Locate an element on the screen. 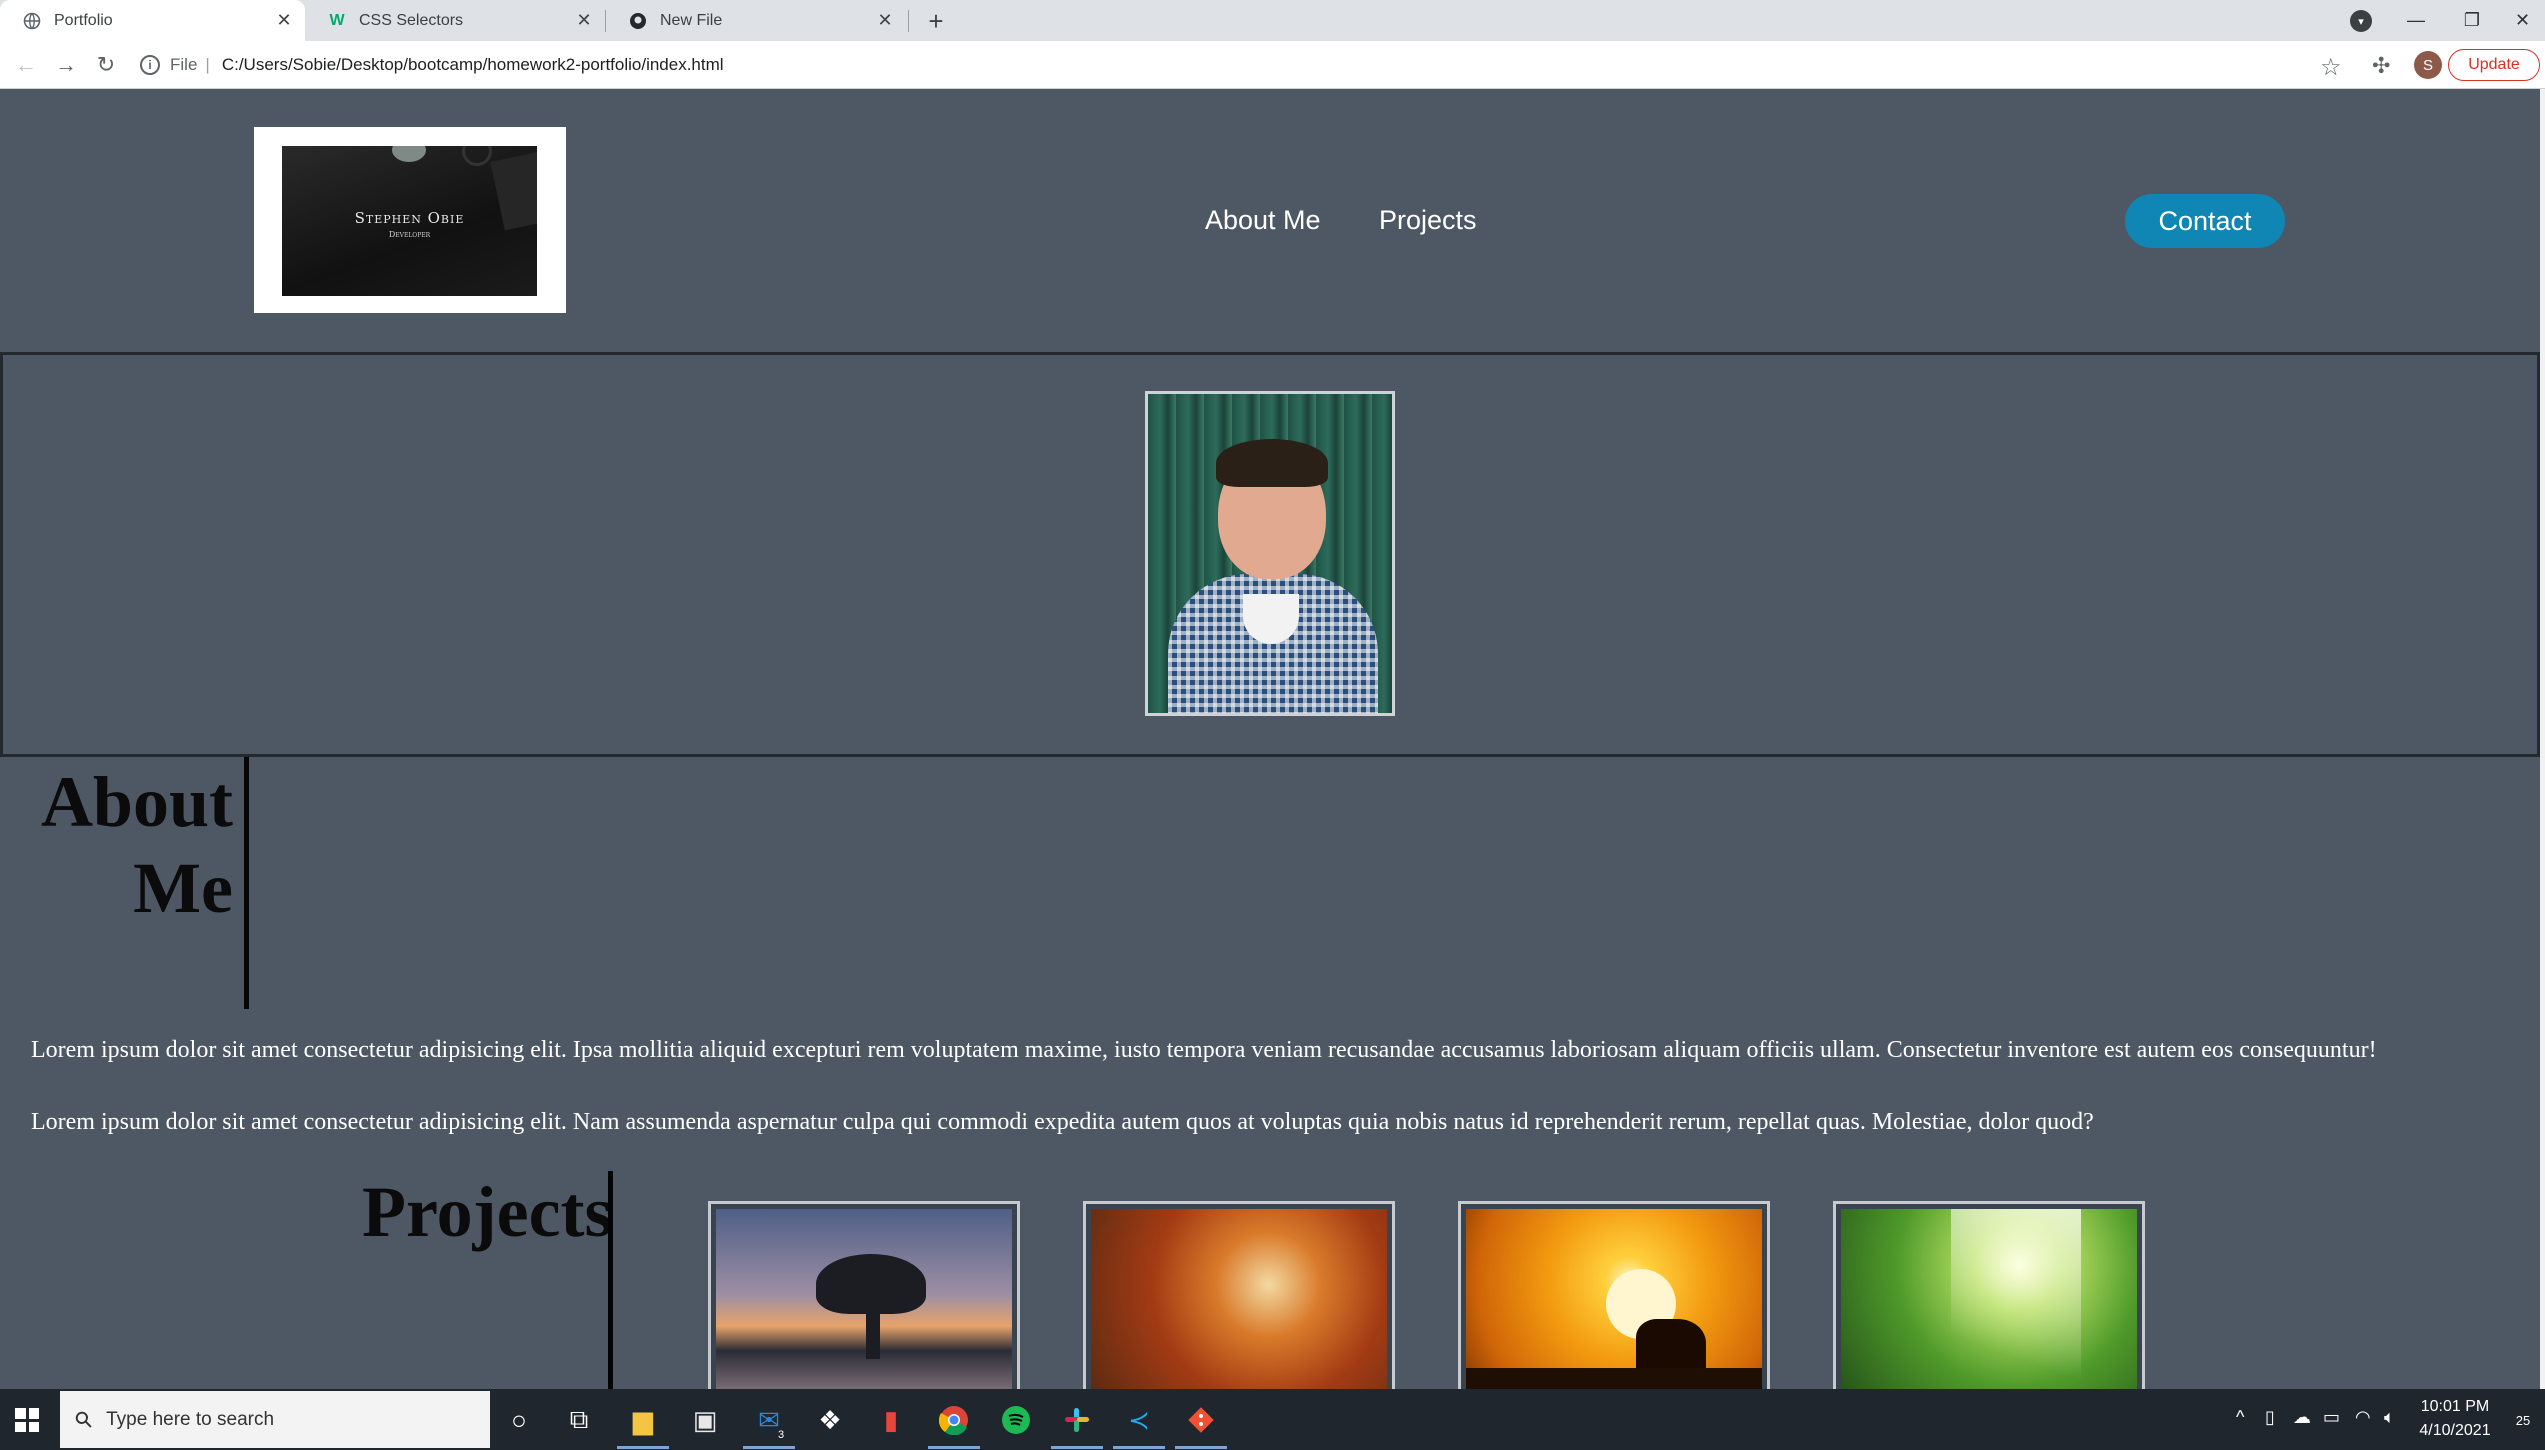 The height and width of the screenshot is (1450, 2545). tab-new-file: New File ✕ is located at coordinates (756, 20).